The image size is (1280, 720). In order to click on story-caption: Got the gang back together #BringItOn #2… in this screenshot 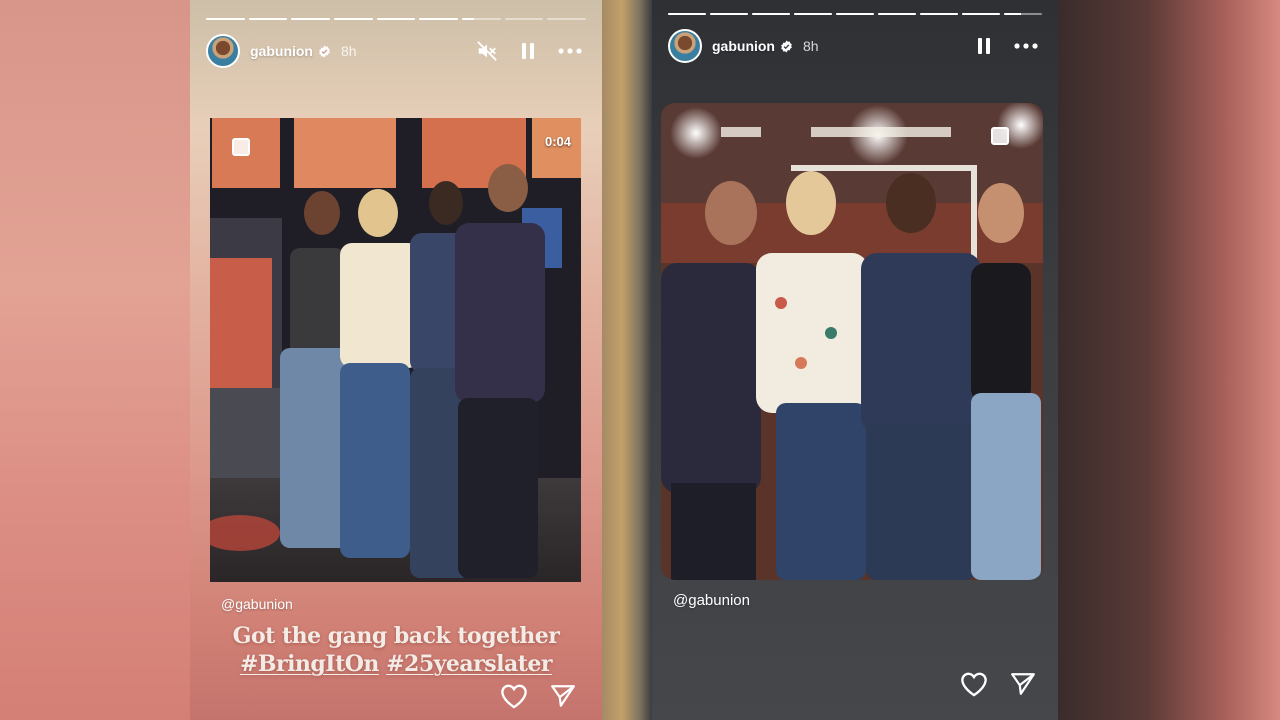, I will do `click(396, 650)`.